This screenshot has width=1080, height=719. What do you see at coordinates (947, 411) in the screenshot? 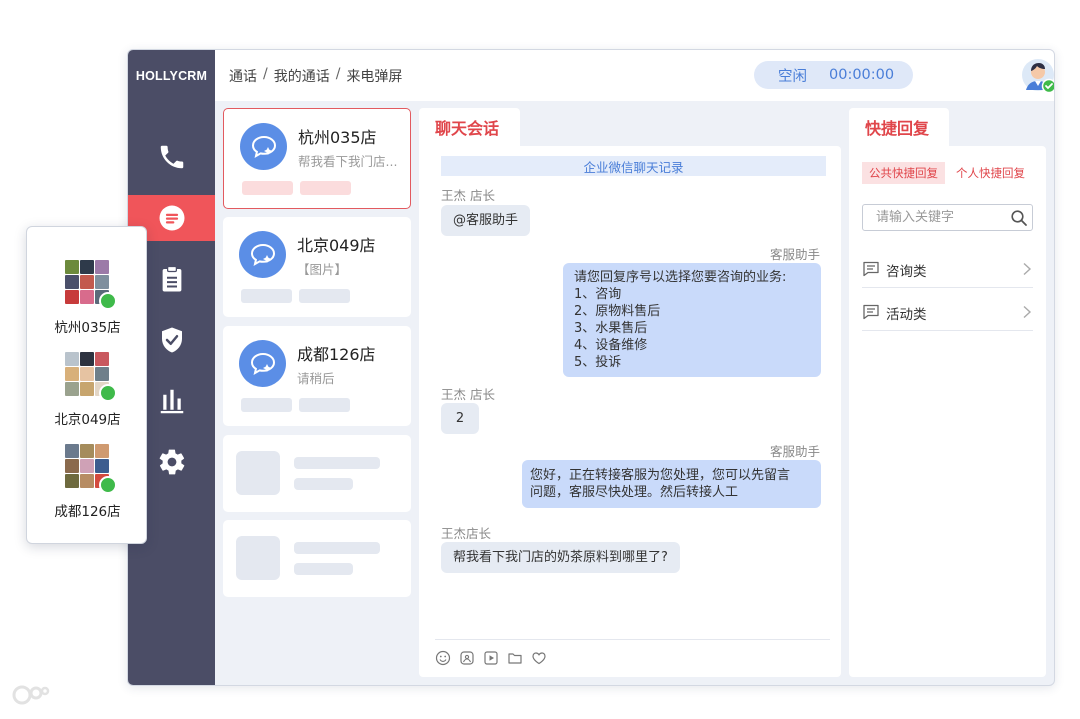
I see `quick-reply-panel: 公共快捷回复 个人快捷回复 咨询类 活动类` at bounding box center [947, 411].